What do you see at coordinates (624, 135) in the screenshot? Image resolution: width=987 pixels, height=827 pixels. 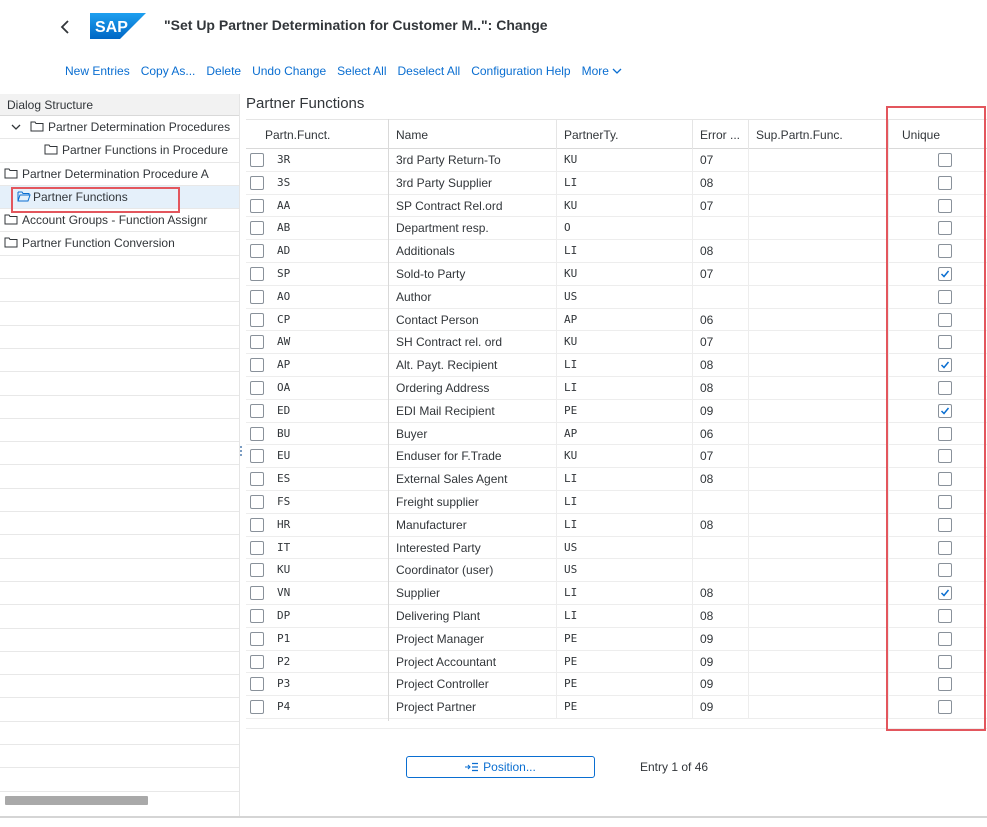 I see `column-header-partner-type: PartnerTy.` at bounding box center [624, 135].